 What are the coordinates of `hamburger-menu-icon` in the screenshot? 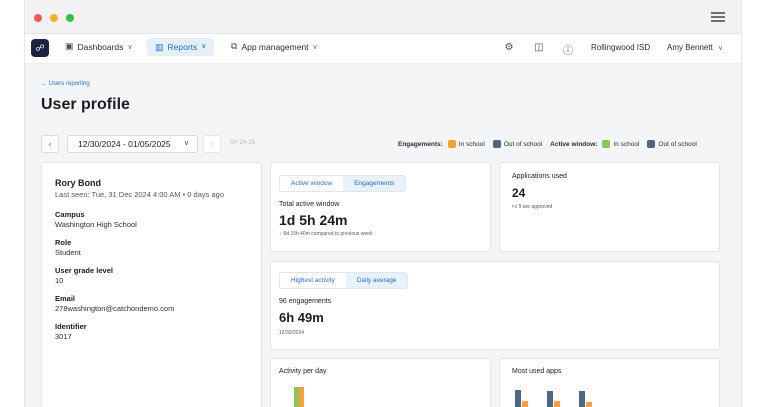 It's located at (718, 17).